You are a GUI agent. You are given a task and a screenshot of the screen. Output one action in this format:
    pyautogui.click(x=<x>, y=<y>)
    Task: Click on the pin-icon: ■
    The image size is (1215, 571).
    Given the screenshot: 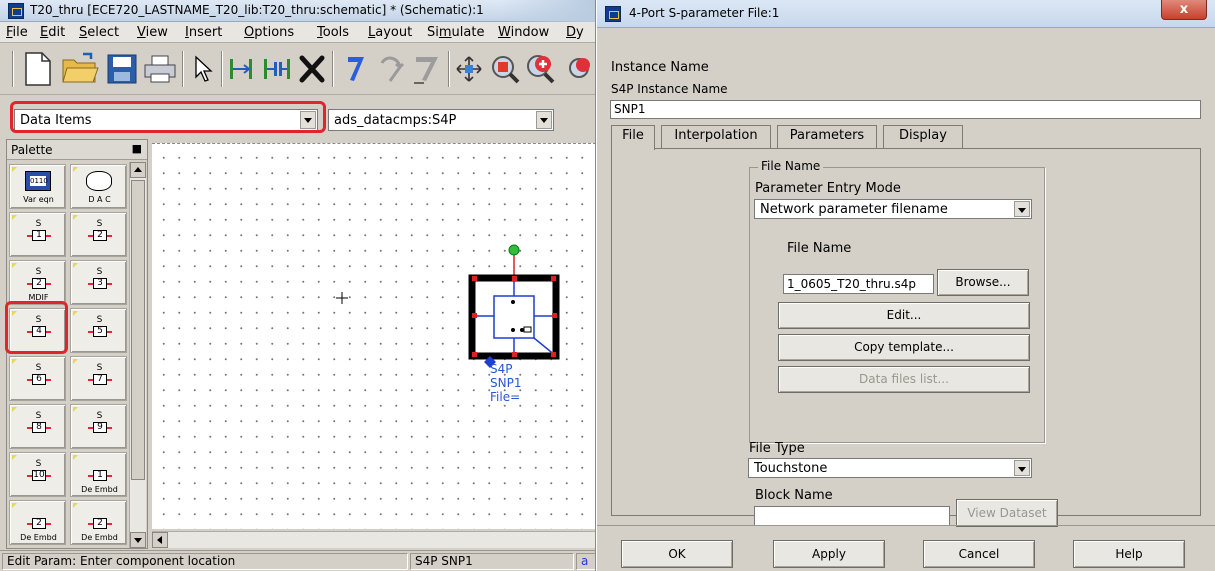 What is the action you would take?
    pyautogui.click(x=137, y=148)
    